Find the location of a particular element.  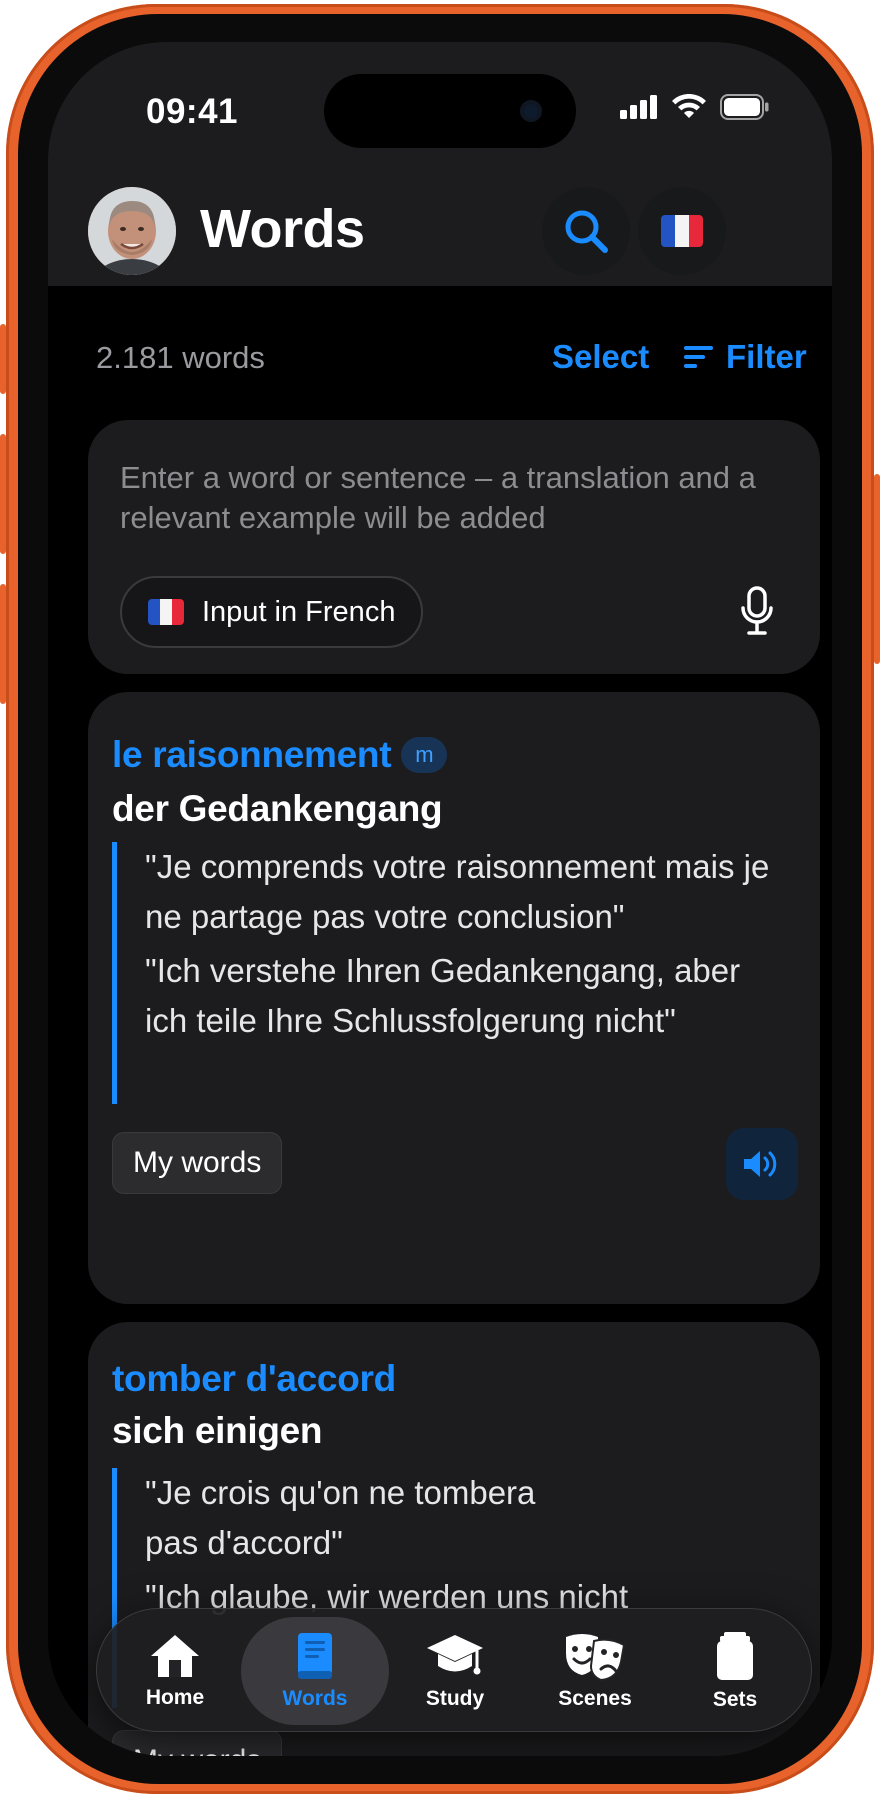

input-language-label: Input in French is located at coordinates (299, 611).